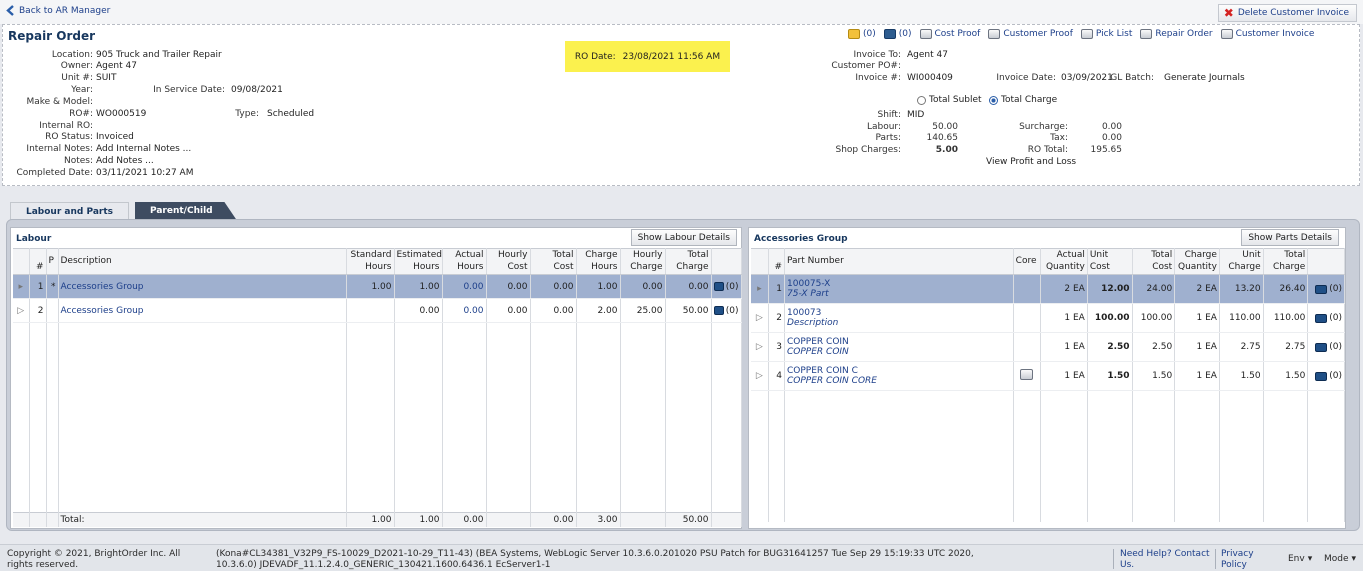 Image resolution: width=1363 pixels, height=571 pixels. Describe the element at coordinates (69, 211) in the screenshot. I see `tab-labour-and-parts: Labour and Parts` at that location.